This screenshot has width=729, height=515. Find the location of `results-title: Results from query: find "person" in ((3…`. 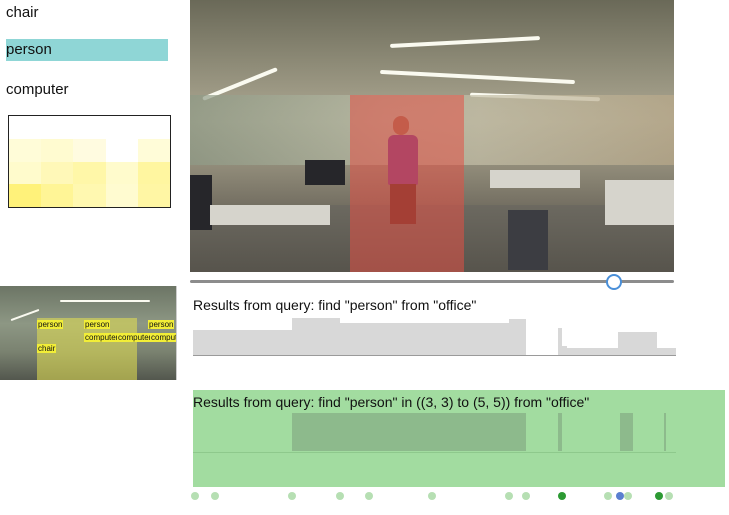

results-title: Results from query: find "person" in ((3… is located at coordinates (391, 402).